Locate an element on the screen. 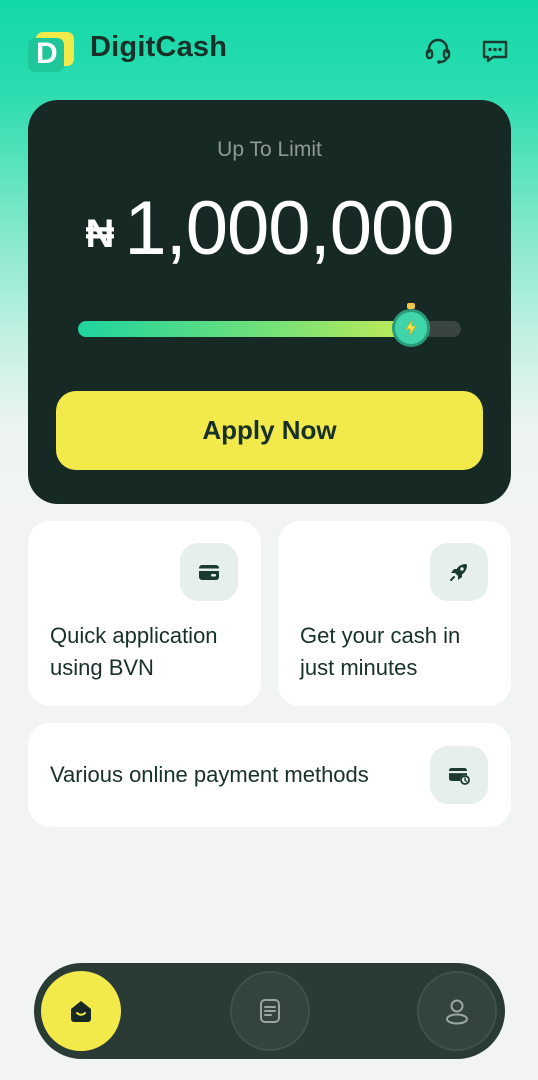  feature-card-speed: Get your cash in just minutes is located at coordinates (394, 613).